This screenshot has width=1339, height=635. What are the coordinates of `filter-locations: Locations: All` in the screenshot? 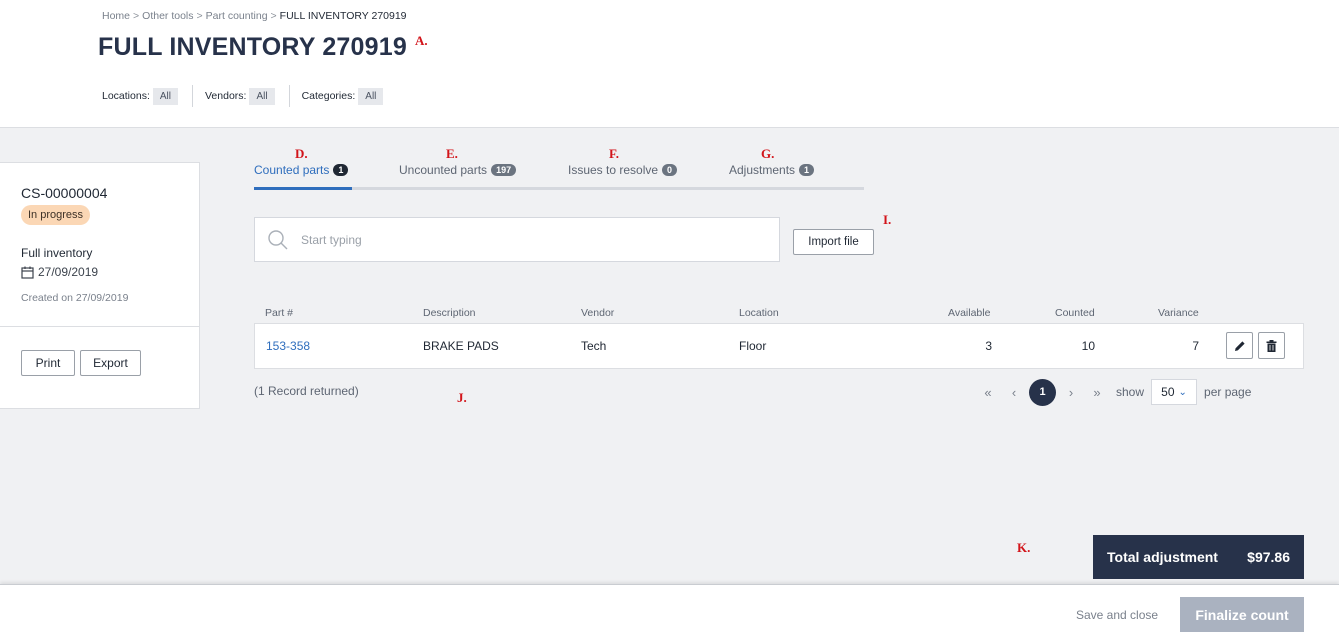 It's located at (147, 96).